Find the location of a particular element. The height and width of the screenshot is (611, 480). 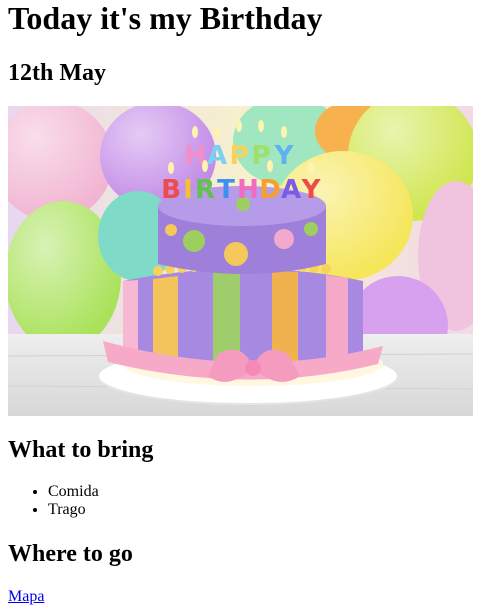

map-link: Mapa is located at coordinates (26, 597).